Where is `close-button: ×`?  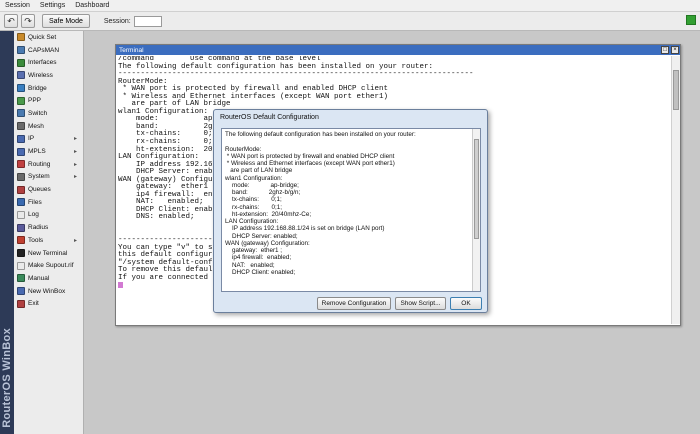 close-button: × is located at coordinates (675, 50).